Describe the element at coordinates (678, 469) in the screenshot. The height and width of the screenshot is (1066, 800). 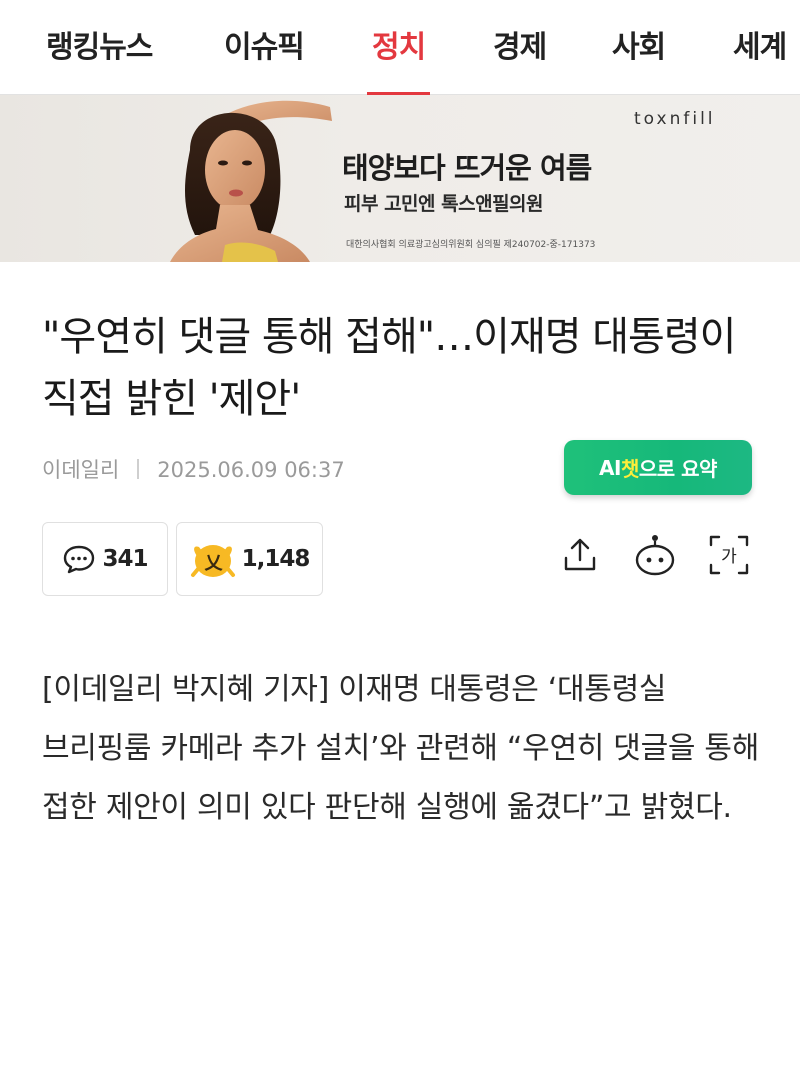
I see `ai-summary-suffix: 으로 요약` at that location.